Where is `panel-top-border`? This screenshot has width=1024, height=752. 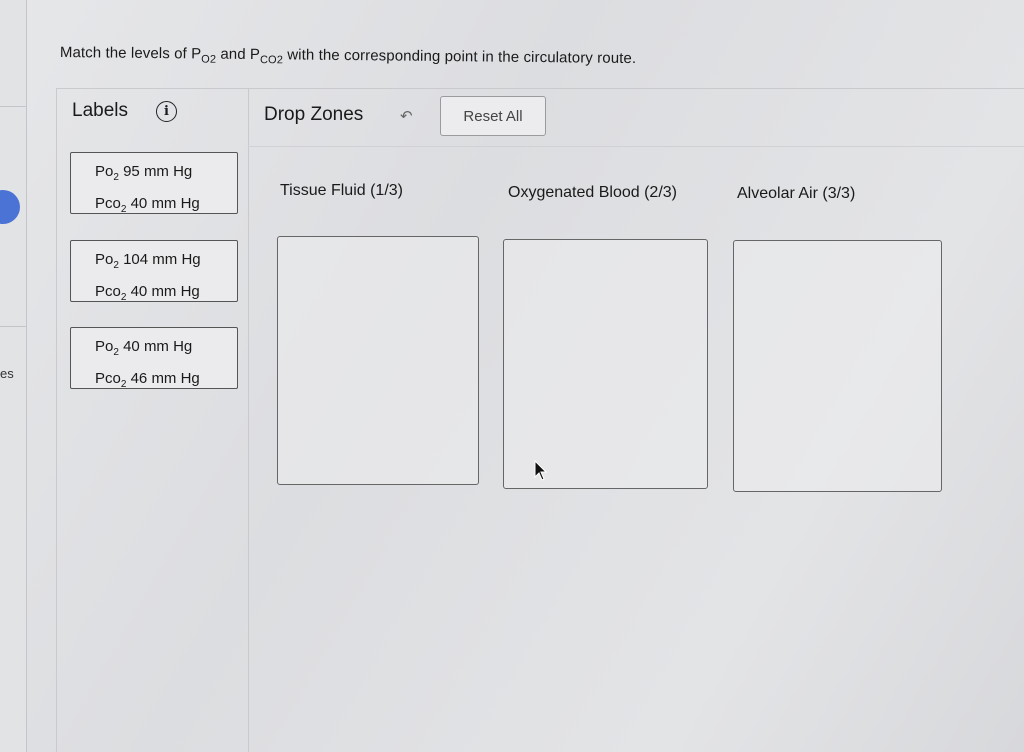
panel-top-border is located at coordinates (540, 88).